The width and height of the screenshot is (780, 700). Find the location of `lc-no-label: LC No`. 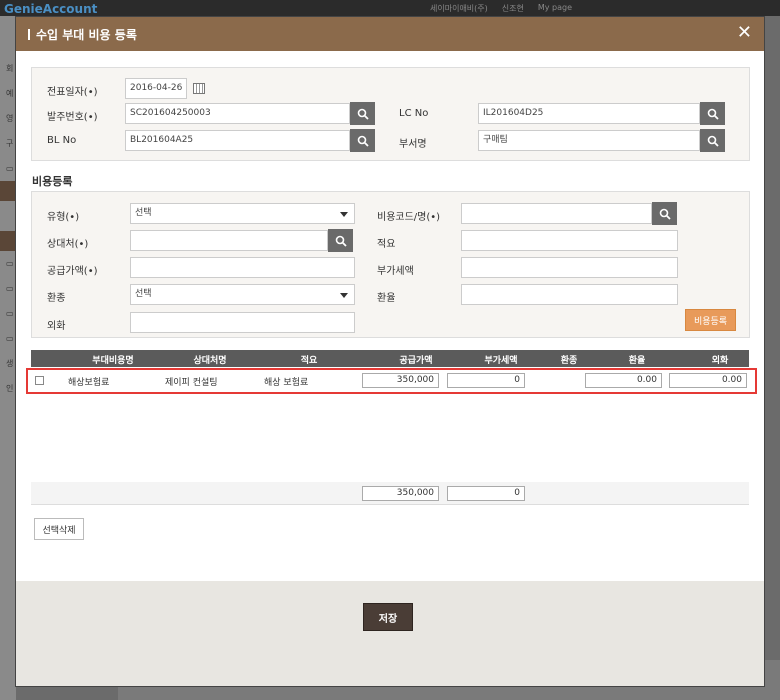

lc-no-label: LC No is located at coordinates (414, 113).